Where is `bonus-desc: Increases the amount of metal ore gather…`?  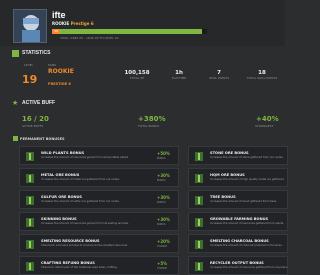
bonus-desc: Increases the amount of metal ore gather… is located at coordinates (80, 179).